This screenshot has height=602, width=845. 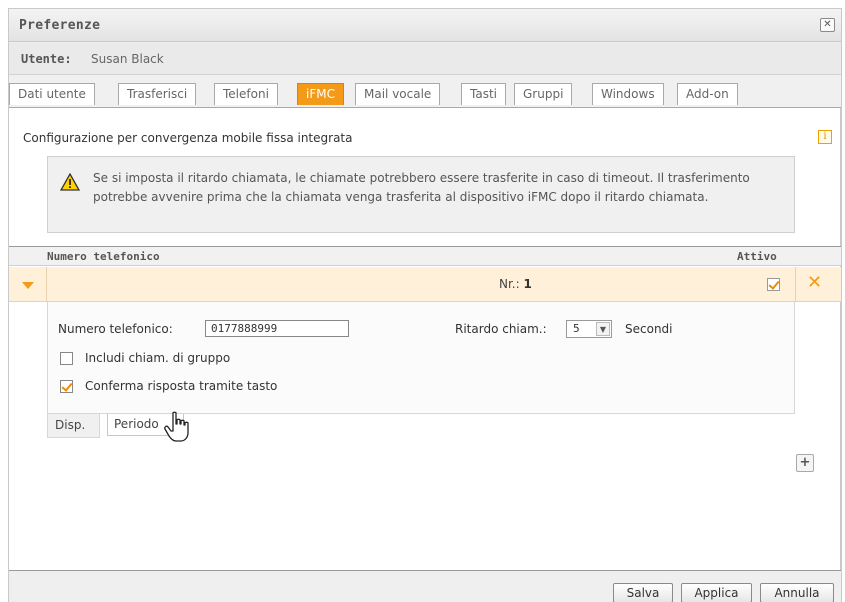 I want to click on dialog-footer: Salva Applica Annulla, so click(x=425, y=586).